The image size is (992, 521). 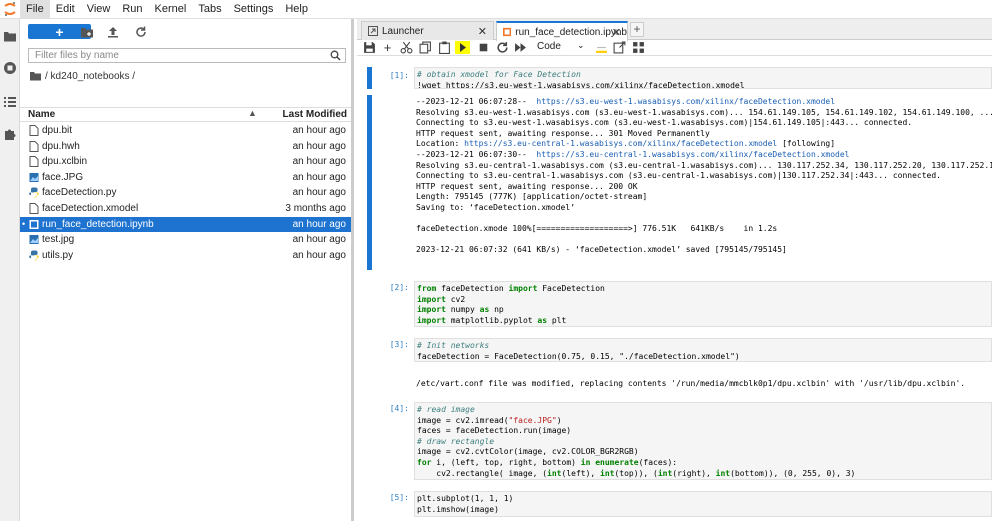 What do you see at coordinates (171, 9) in the screenshot?
I see `menu-kernel: Kernel` at bounding box center [171, 9].